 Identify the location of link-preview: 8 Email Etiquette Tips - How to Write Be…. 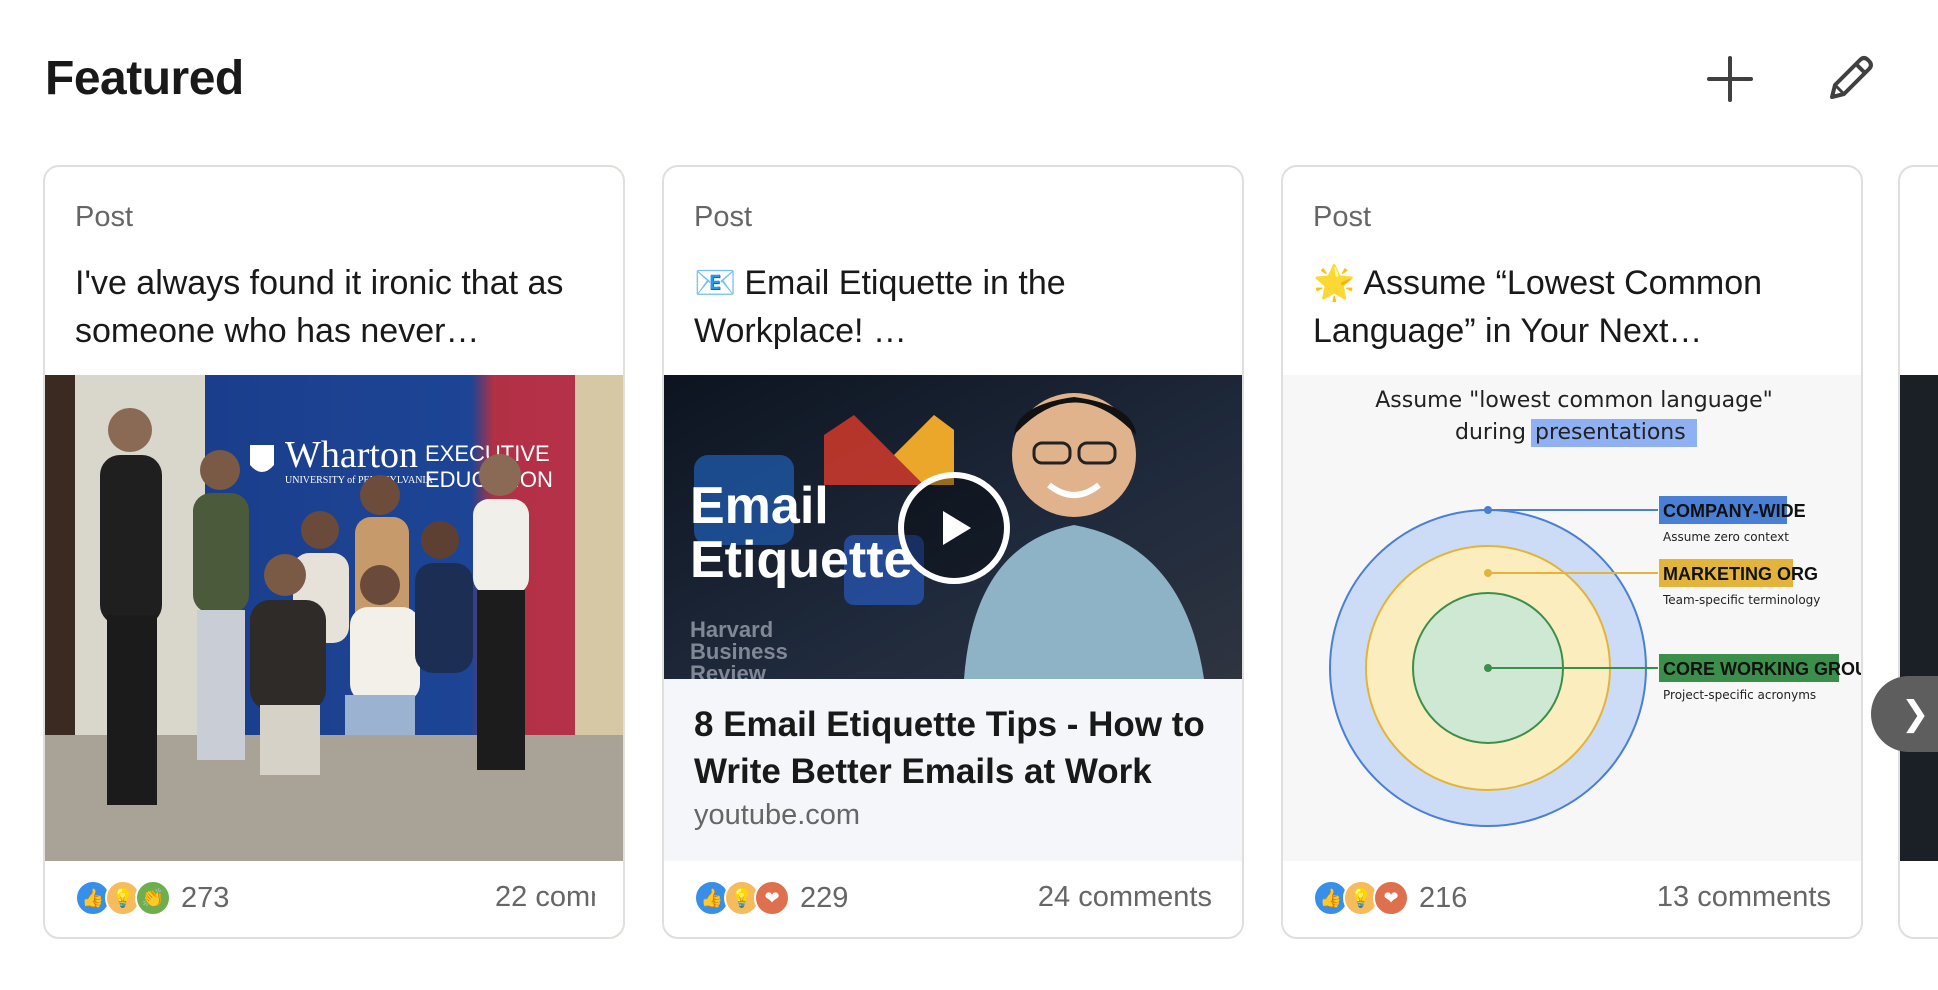
(953, 770).